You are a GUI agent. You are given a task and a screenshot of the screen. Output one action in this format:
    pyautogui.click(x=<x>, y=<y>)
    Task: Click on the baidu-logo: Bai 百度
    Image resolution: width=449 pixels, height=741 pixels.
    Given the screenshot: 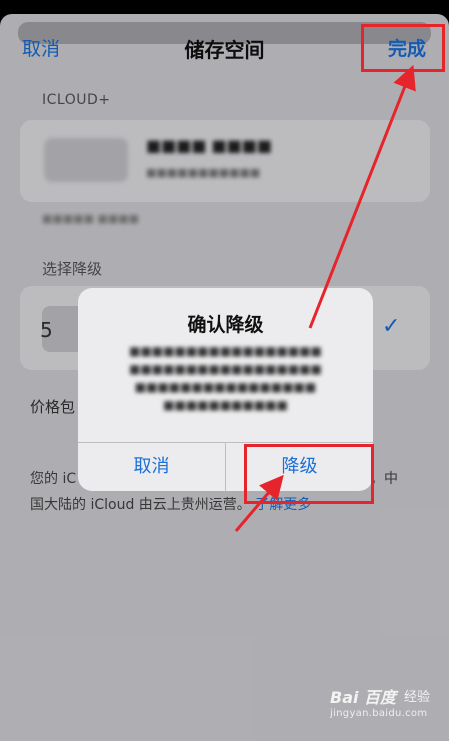 What is the action you would take?
    pyautogui.click(x=363, y=697)
    